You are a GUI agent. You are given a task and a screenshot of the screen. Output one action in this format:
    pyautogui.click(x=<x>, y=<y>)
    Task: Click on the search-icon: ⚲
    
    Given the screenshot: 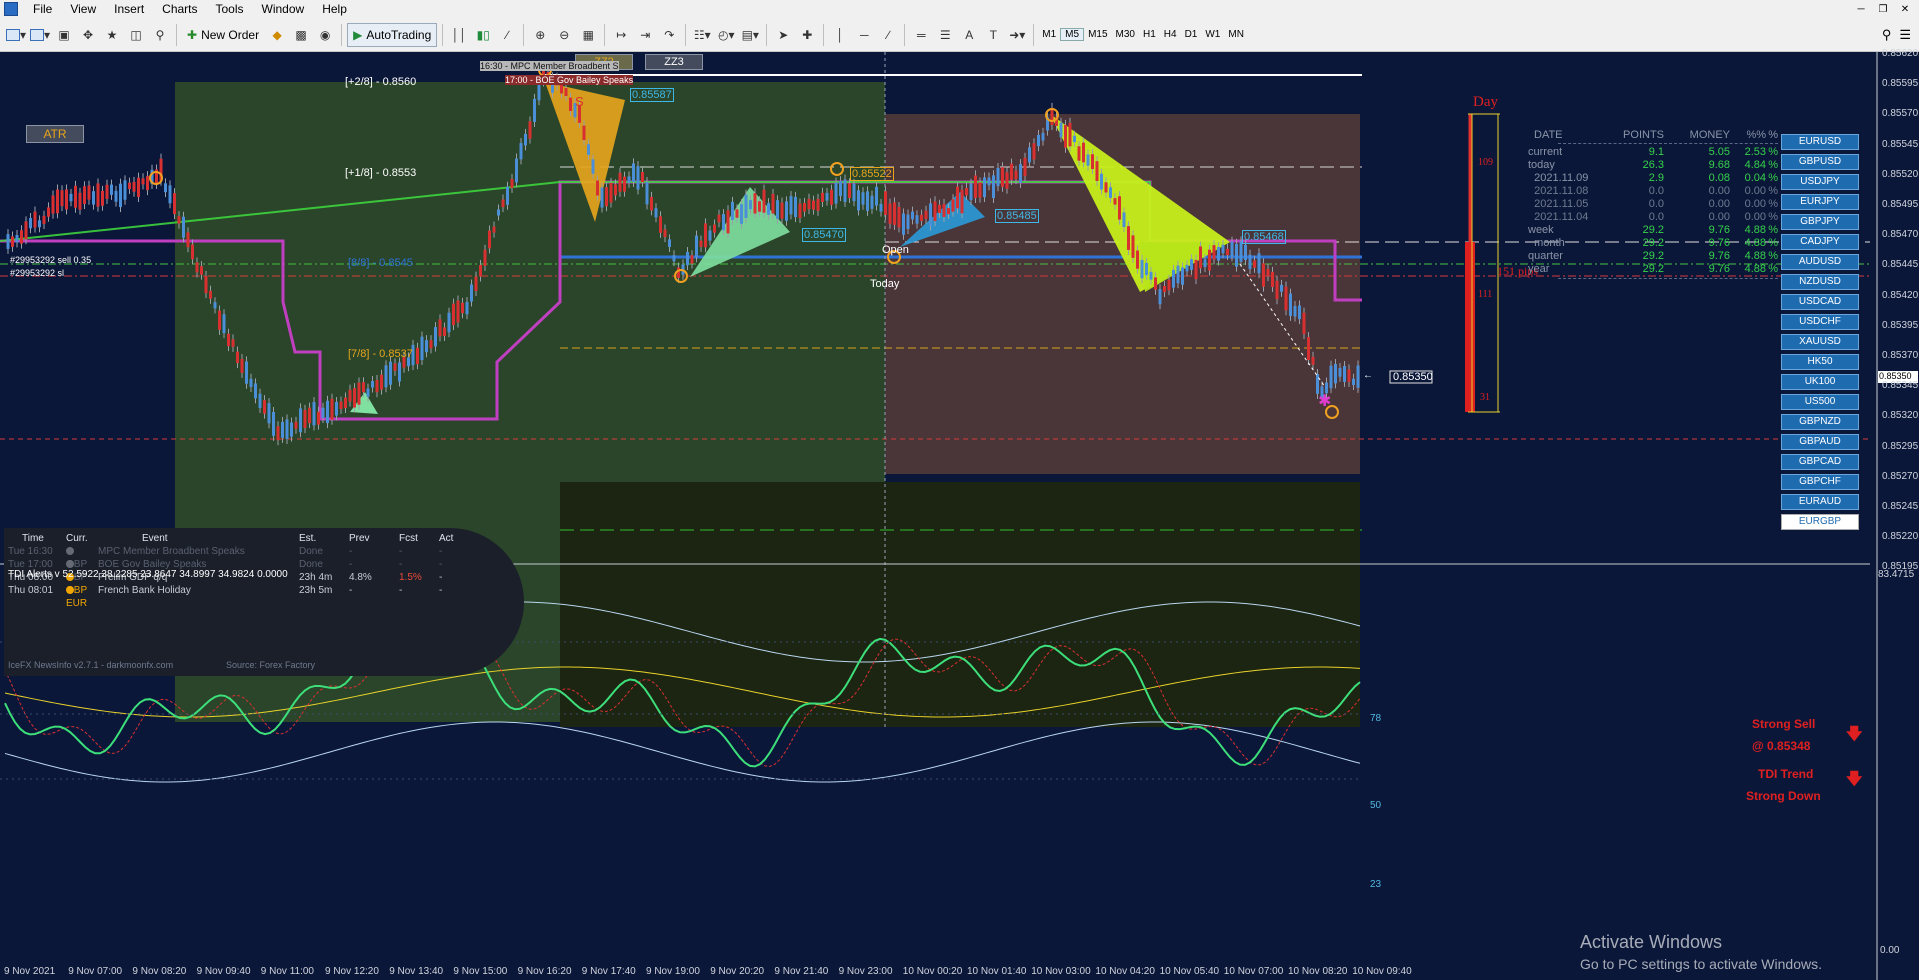 What is the action you would take?
    pyautogui.click(x=1887, y=35)
    